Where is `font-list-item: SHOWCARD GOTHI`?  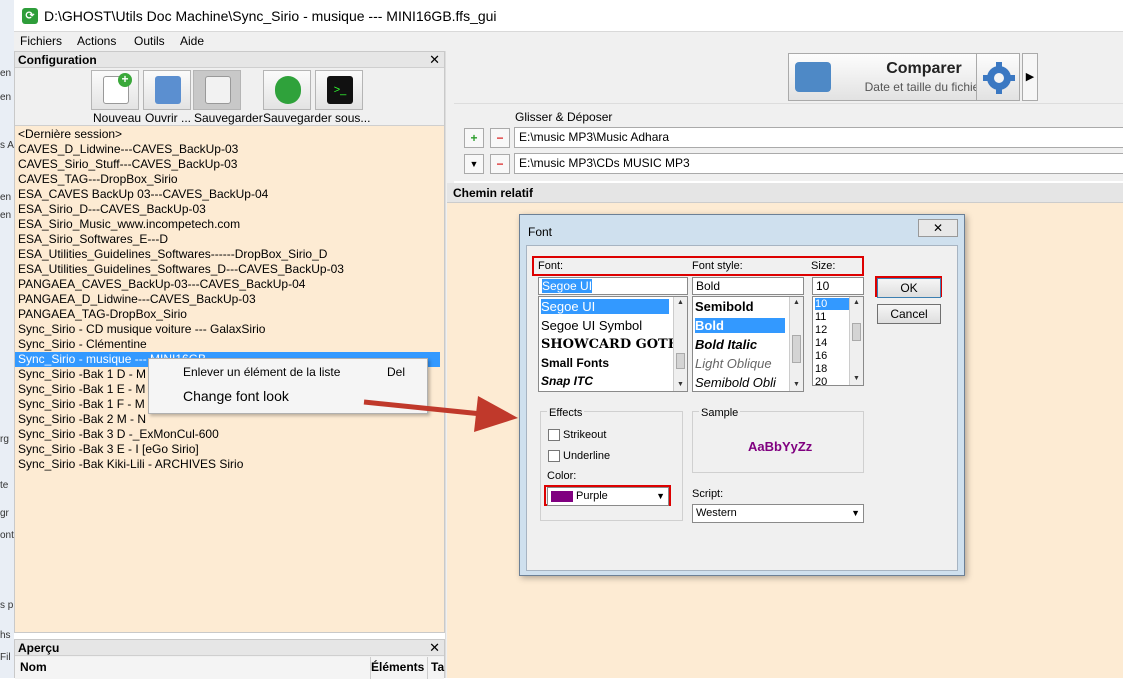 font-list-item: SHOWCARD GOTHI is located at coordinates (613, 344).